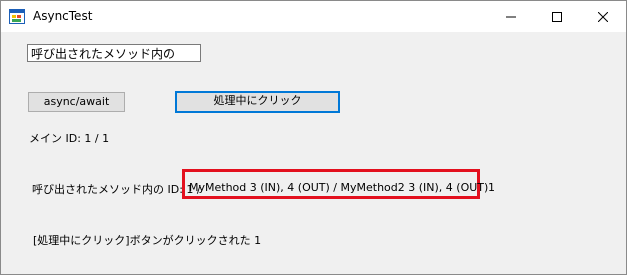  Describe the element at coordinates (69, 138) in the screenshot. I see `main-id-label: メイン ID: 1 / 1` at that location.